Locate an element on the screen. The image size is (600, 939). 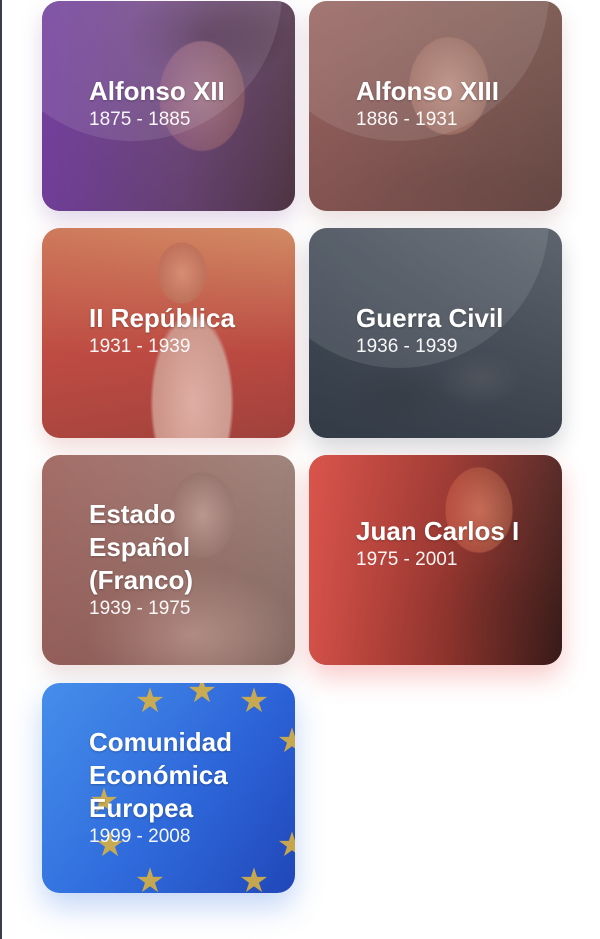
period-card-estado-espanol: Estado Español (Franco) 1939 - 1975 is located at coordinates (168, 560).